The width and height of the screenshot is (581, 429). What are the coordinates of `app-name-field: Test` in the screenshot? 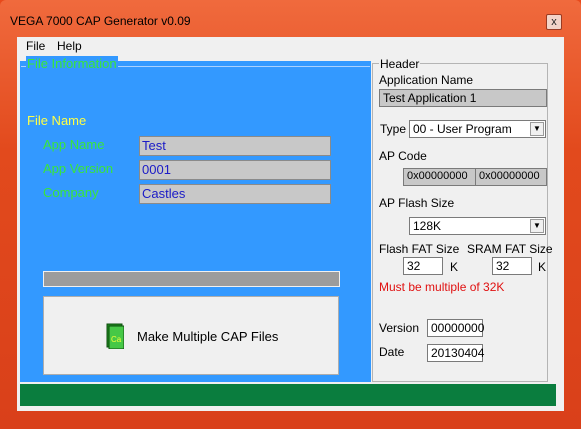 It's located at (235, 146).